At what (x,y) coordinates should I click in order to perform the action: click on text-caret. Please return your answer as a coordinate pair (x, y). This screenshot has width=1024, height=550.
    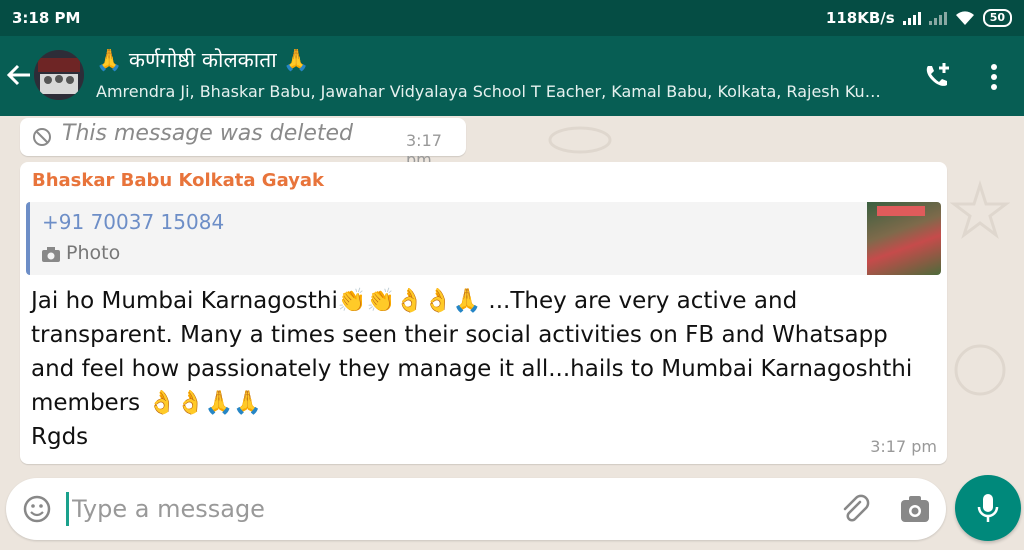
    Looking at the image, I should click on (67, 509).